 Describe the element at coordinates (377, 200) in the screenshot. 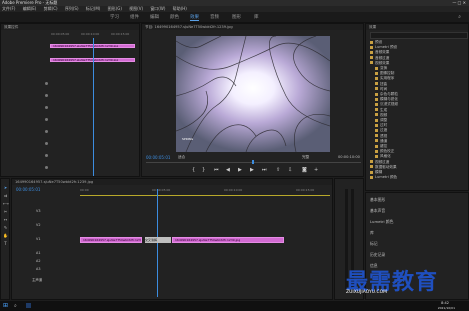

I see `panel-essential-graphics: 基本图形` at that location.